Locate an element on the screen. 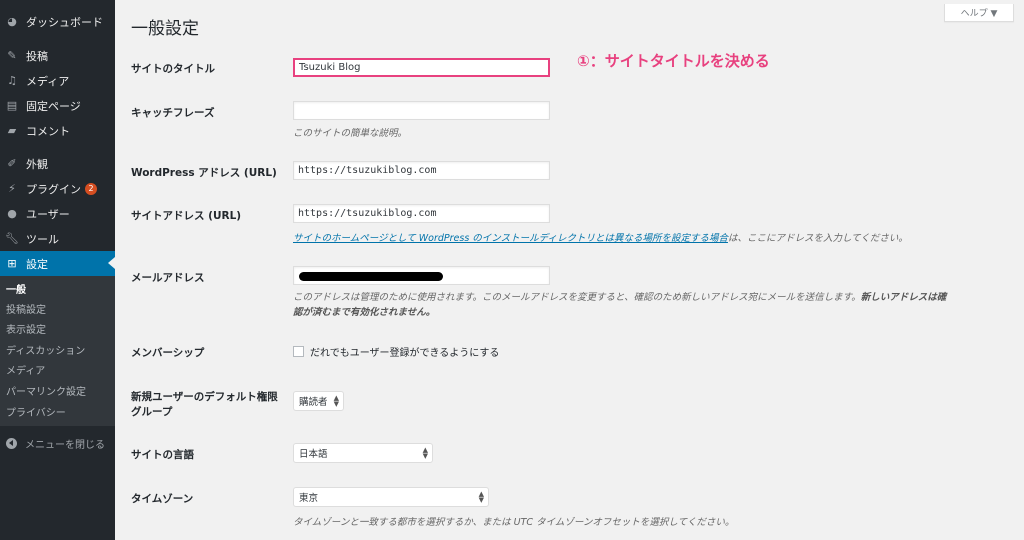  menu-posts: ✎ 投稿 is located at coordinates (57, 55).